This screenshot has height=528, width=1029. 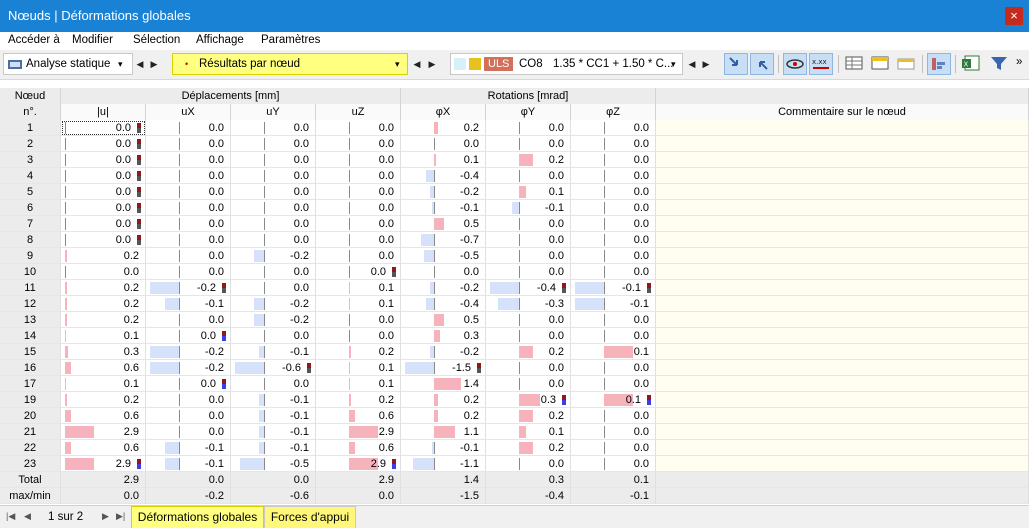 What do you see at coordinates (528, 480) in the screenshot?
I see `value-cell: 0.3` at bounding box center [528, 480].